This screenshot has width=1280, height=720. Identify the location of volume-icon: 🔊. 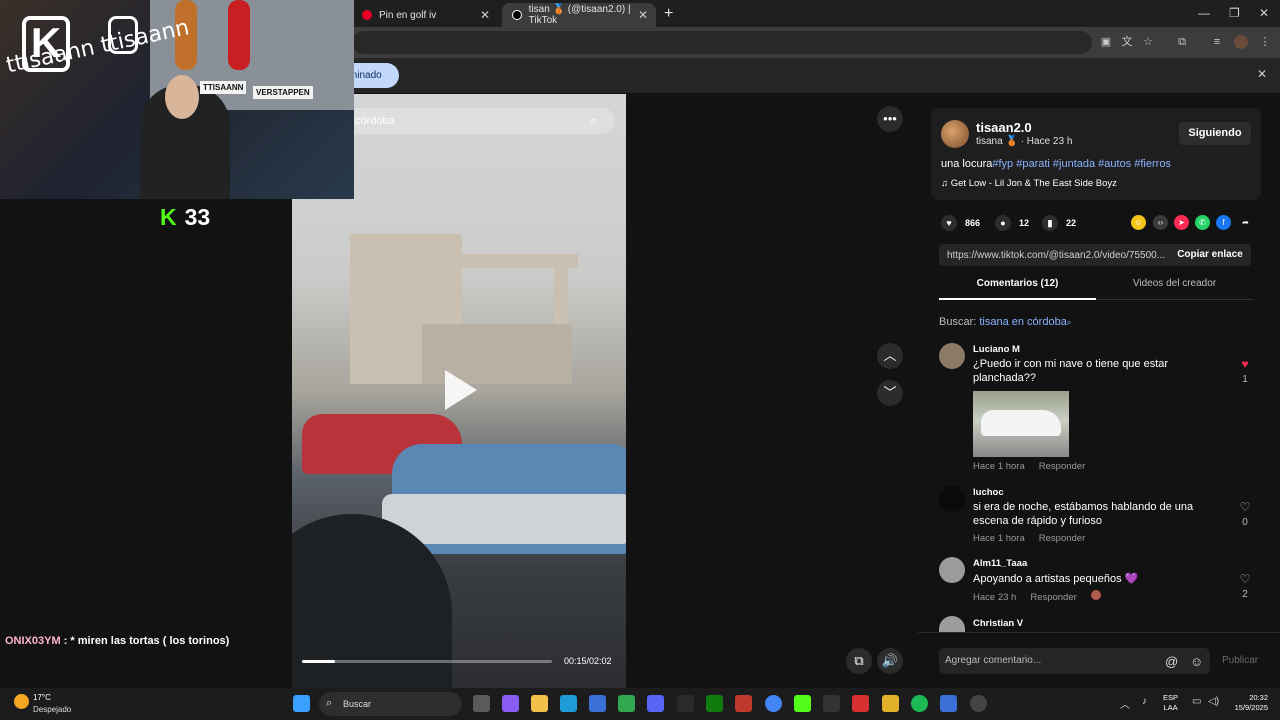
(890, 661).